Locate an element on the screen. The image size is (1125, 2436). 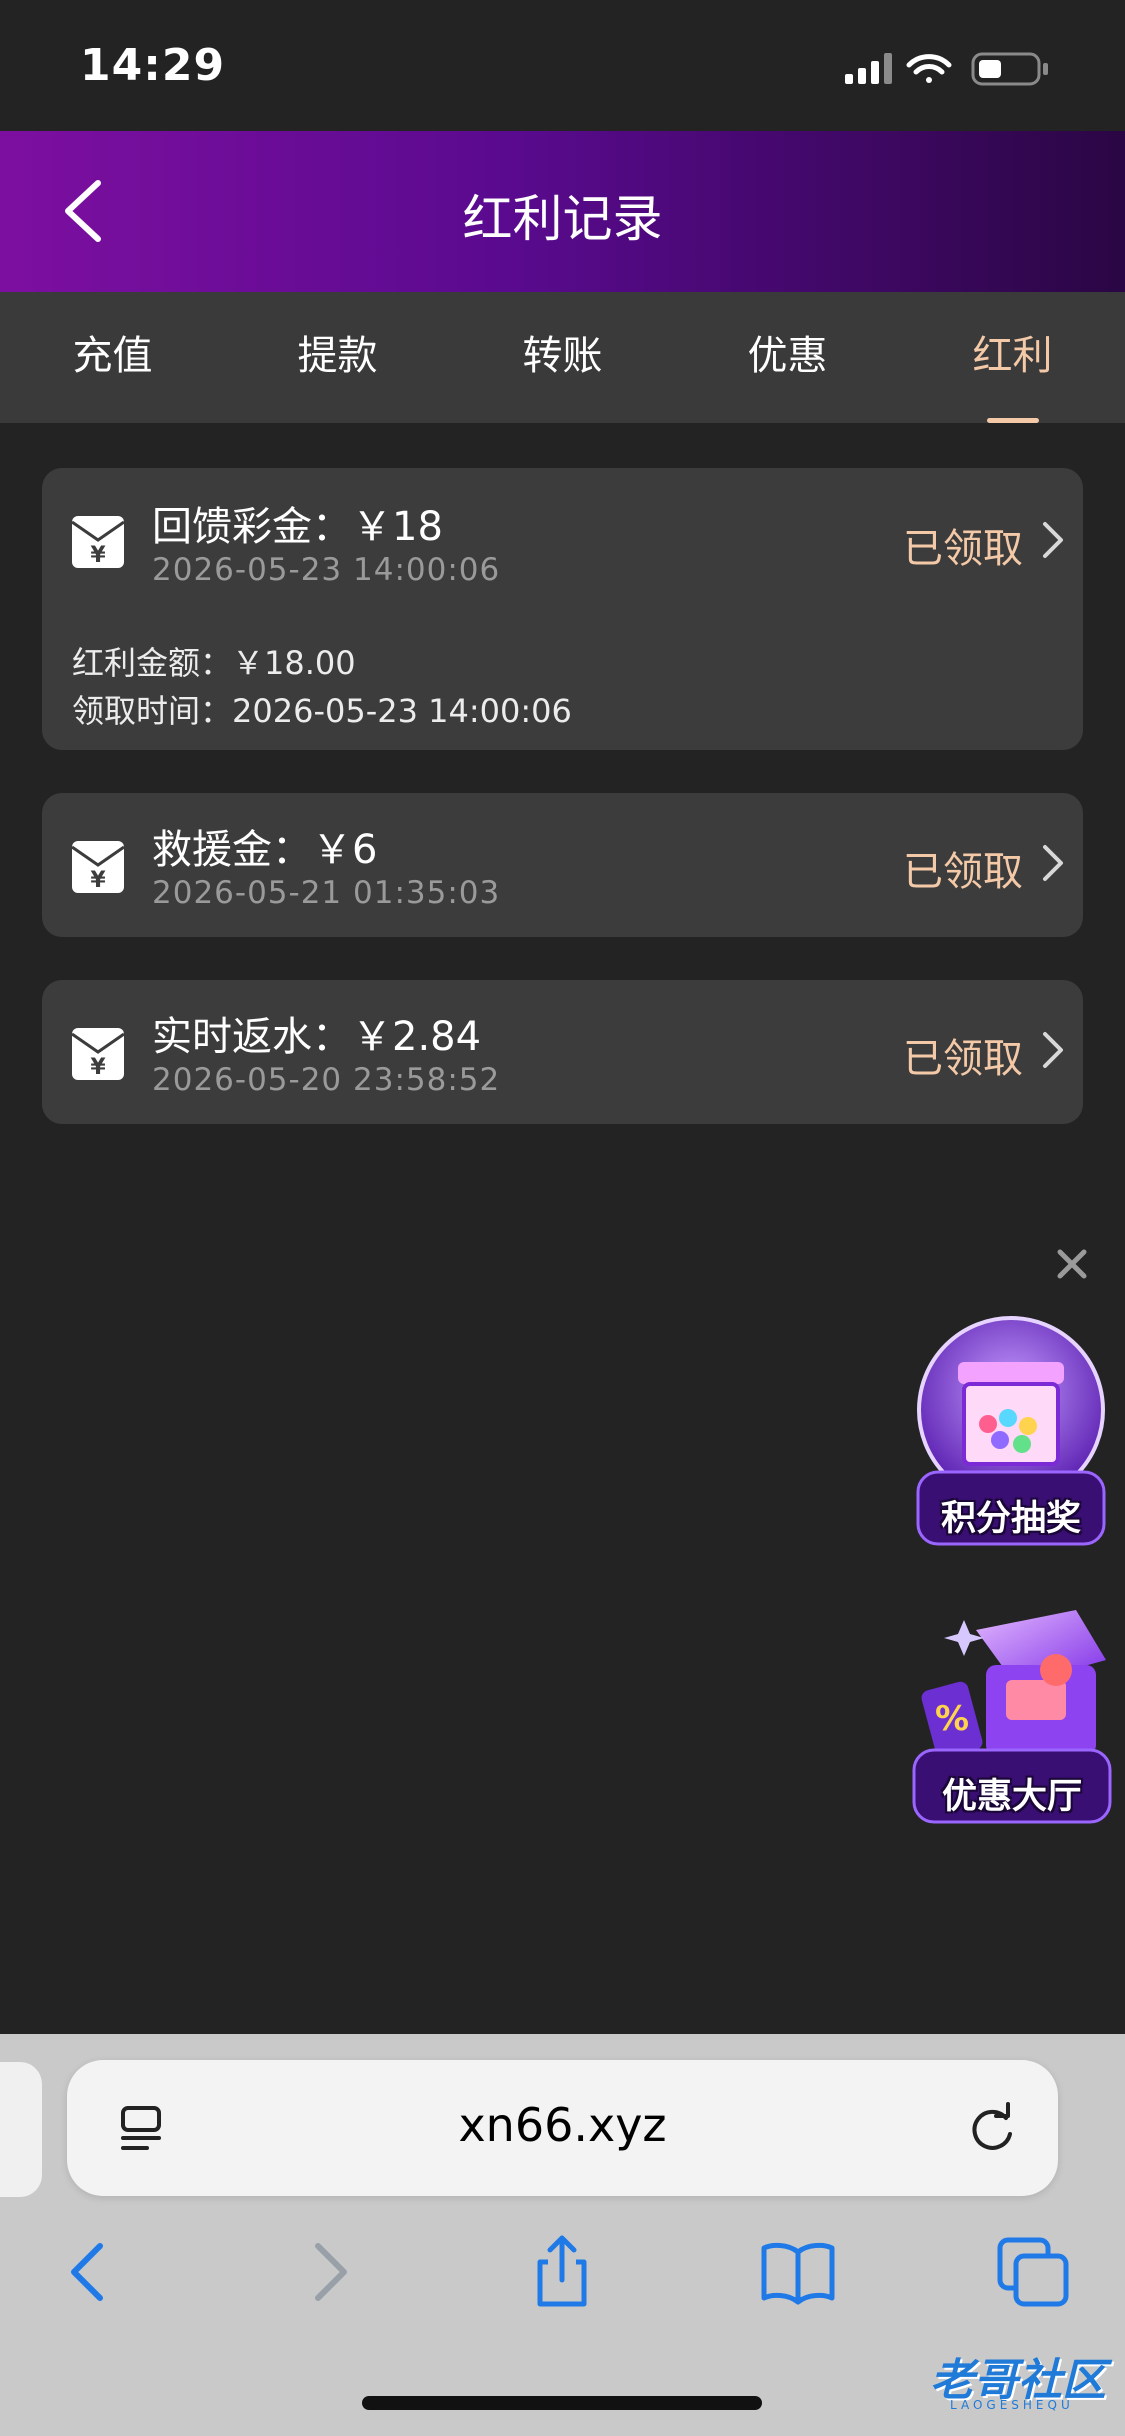
tab-withdraw: 提款 is located at coordinates (337, 357).